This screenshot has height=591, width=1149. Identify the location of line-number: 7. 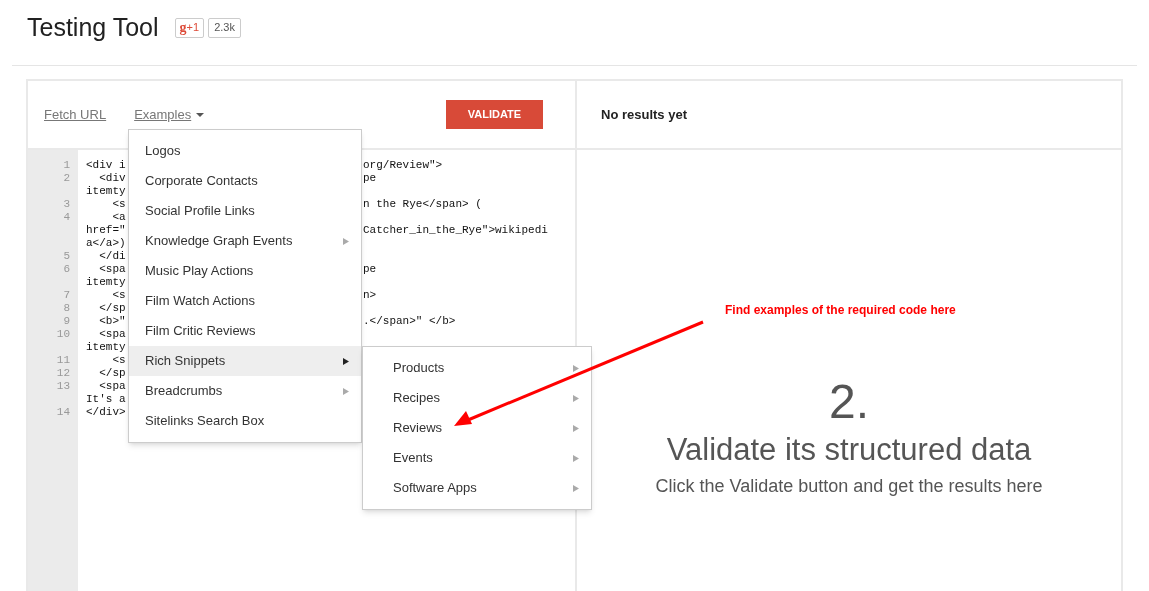
(66, 295).